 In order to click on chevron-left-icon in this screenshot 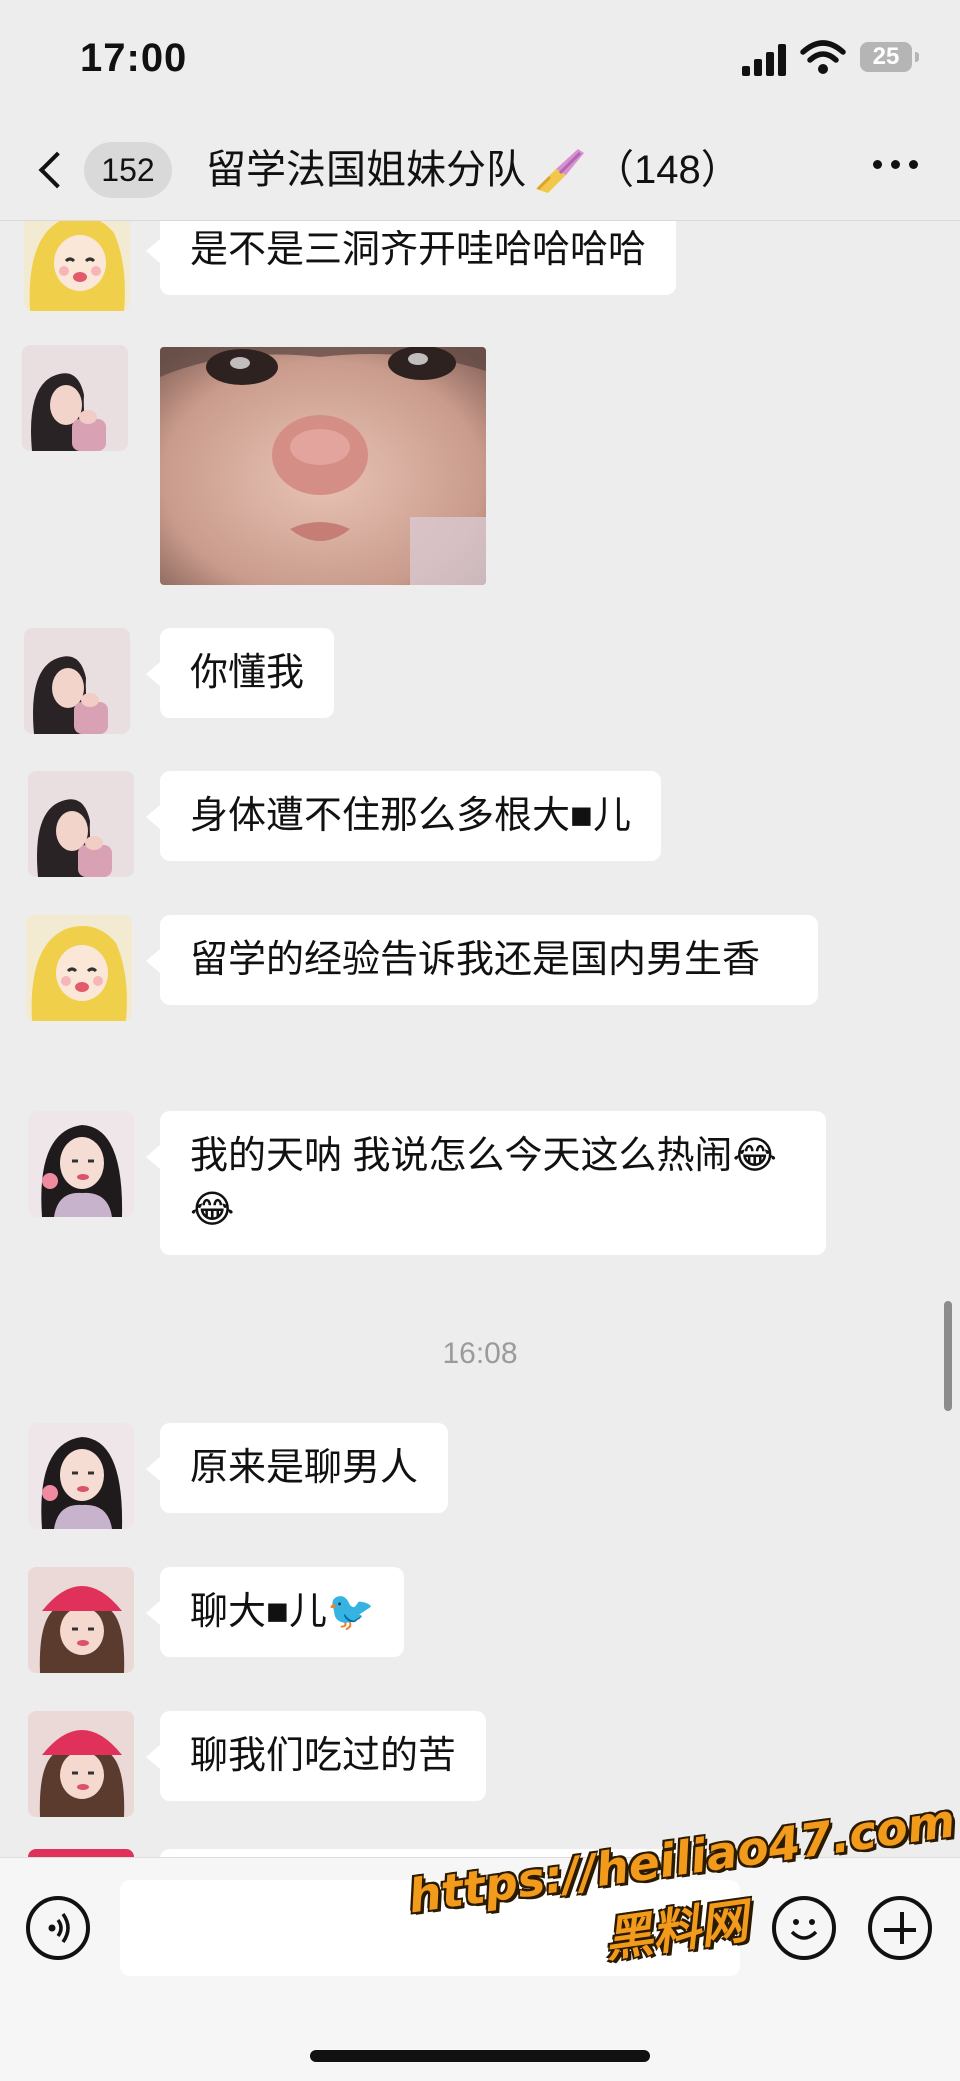, I will do `click(57, 170)`.